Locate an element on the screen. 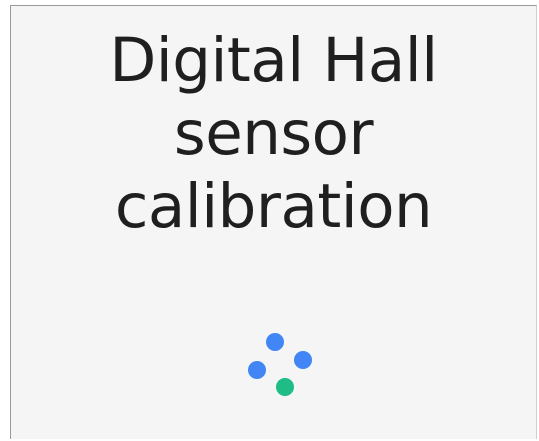 The height and width of the screenshot is (441, 539). loading-dots-icon is located at coordinates (276, 366).